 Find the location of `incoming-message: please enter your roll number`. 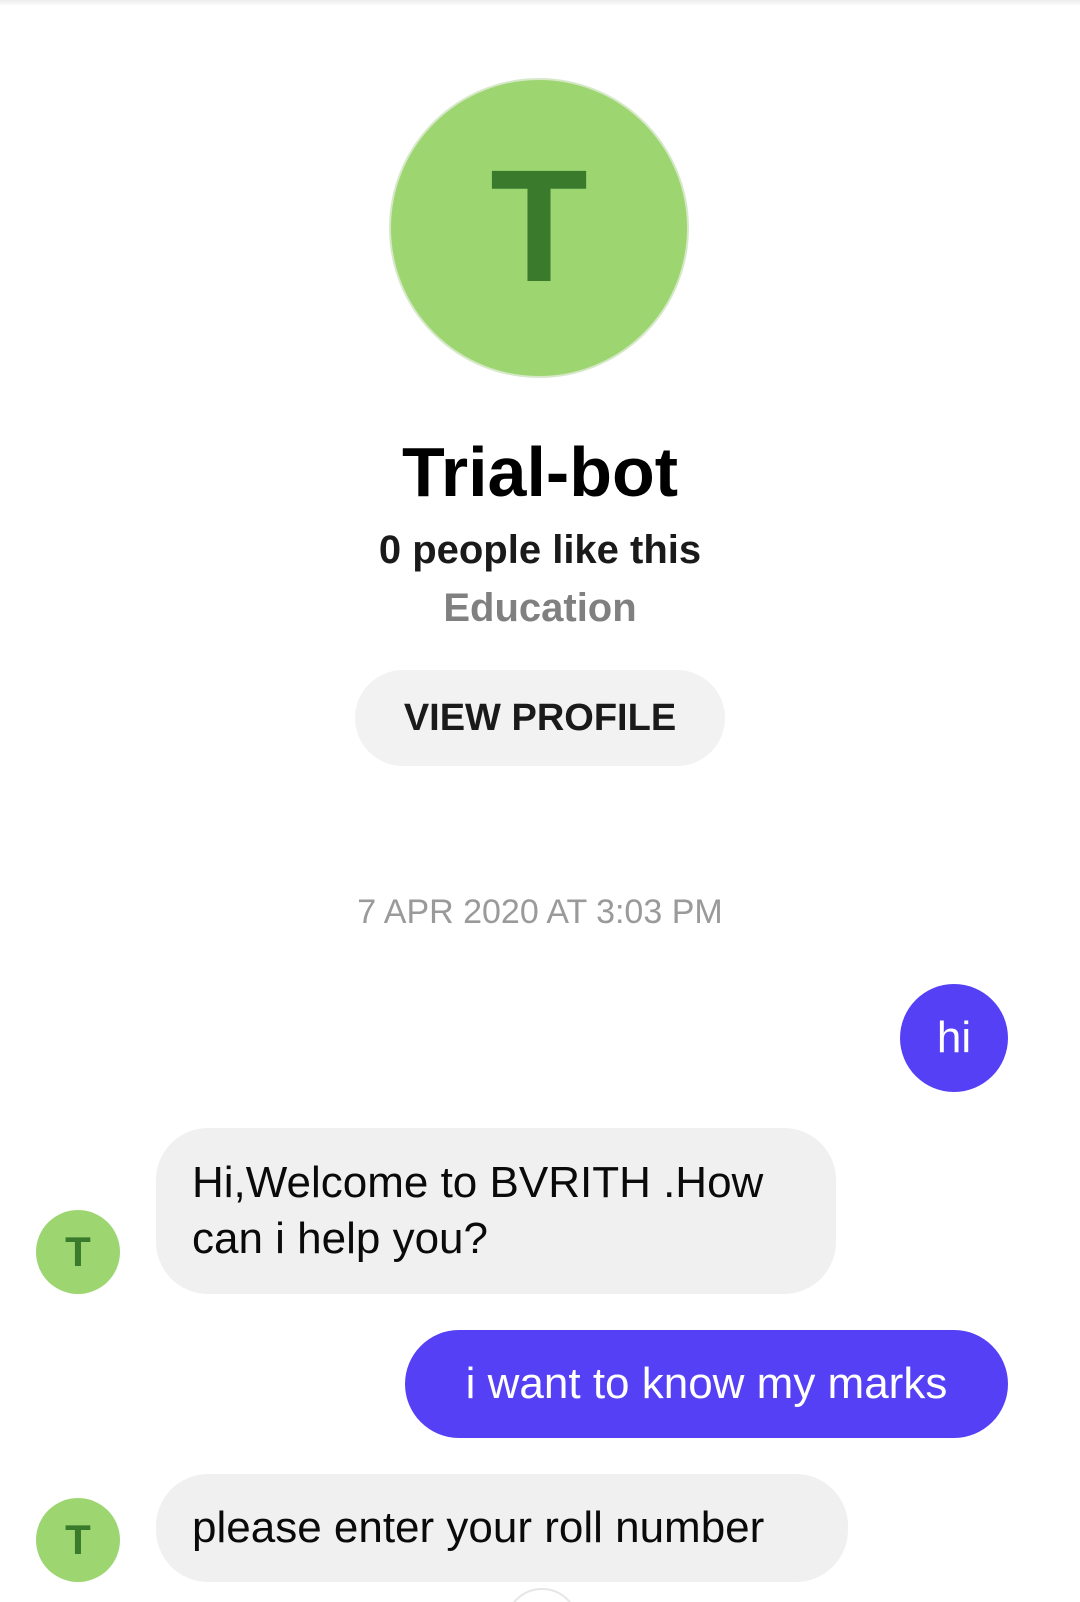

incoming-message: please enter your roll number is located at coordinates (502, 1528).